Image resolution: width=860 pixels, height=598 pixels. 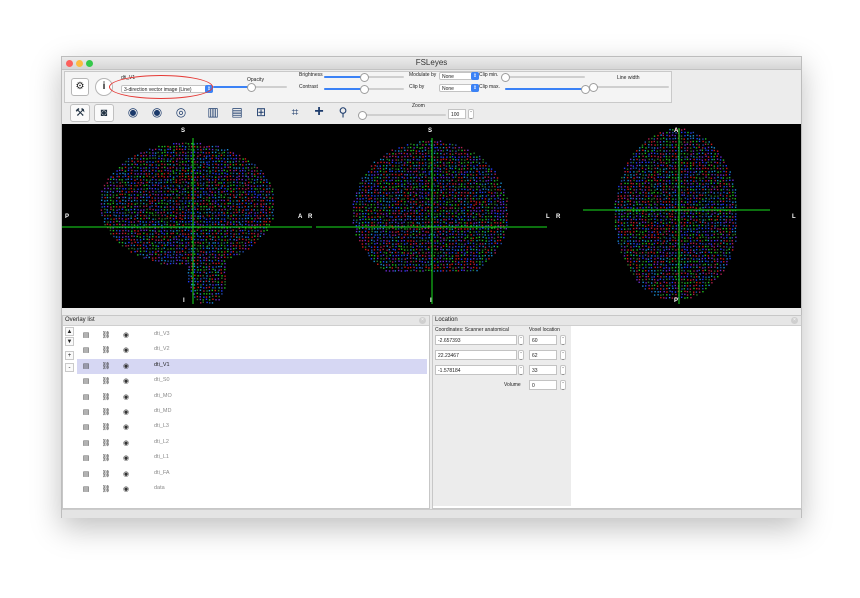 I want to click on overlay-list-item: ▤ ⛓ ◉ dti_V3, so click(x=252, y=335).